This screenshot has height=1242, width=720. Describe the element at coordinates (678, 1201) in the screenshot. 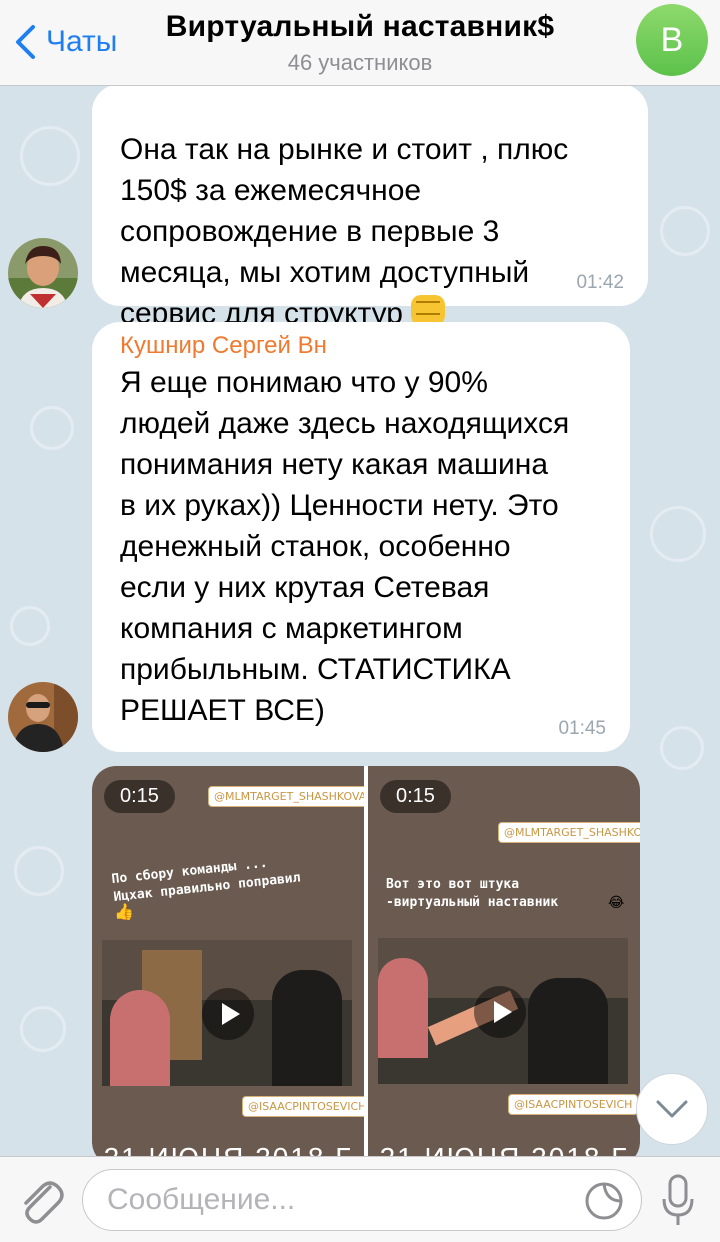

I see `microphone-icon` at that location.